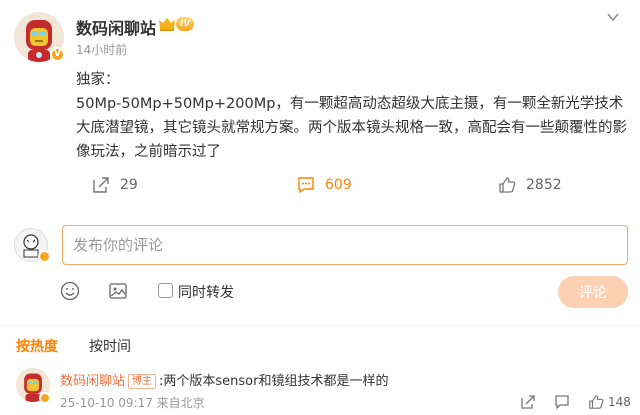  I want to click on repost-checkbox-label: 同时转发, so click(206, 292).